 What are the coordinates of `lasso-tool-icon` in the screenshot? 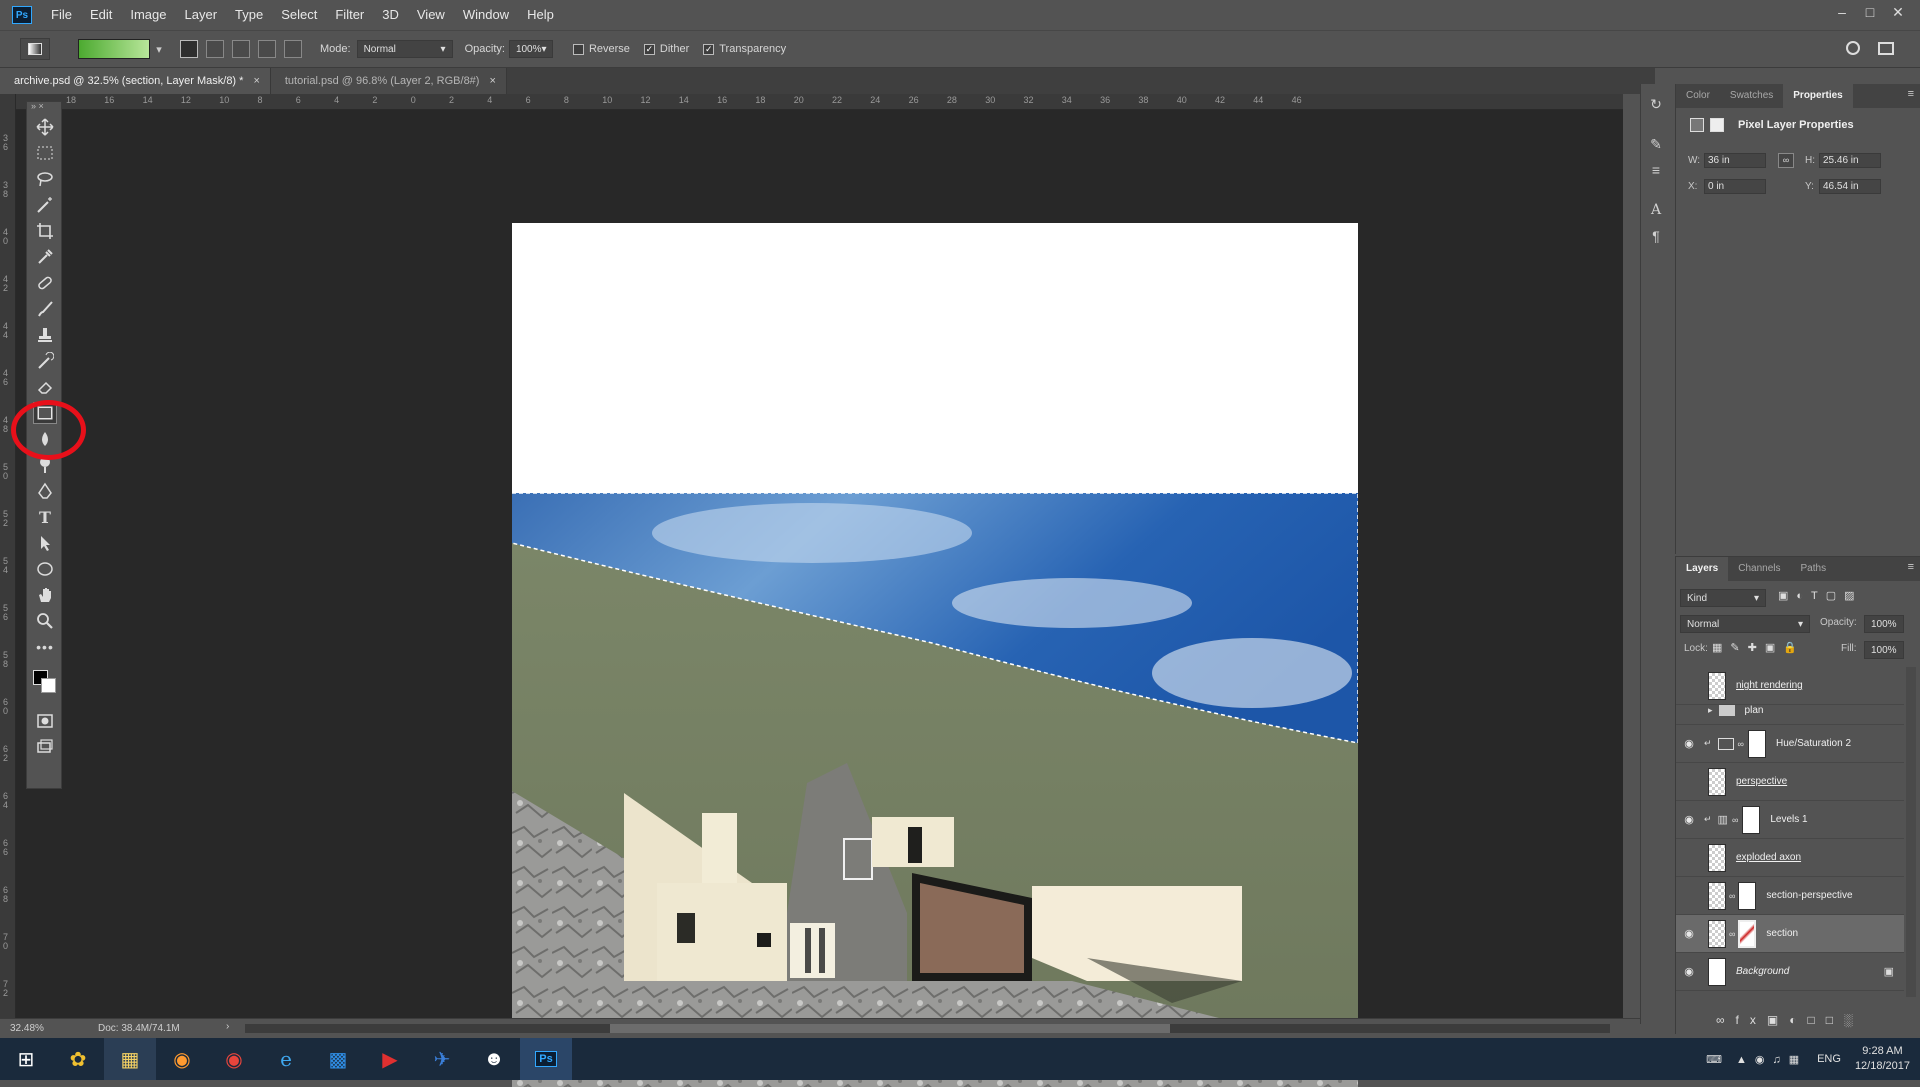 It's located at (45, 179).